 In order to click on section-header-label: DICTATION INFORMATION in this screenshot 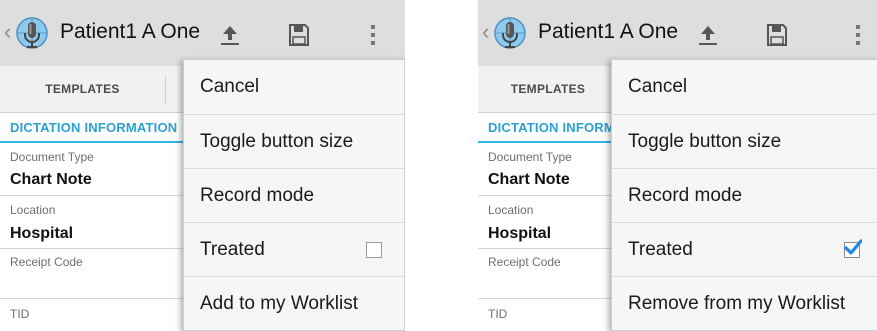, I will do `click(94, 127)`.